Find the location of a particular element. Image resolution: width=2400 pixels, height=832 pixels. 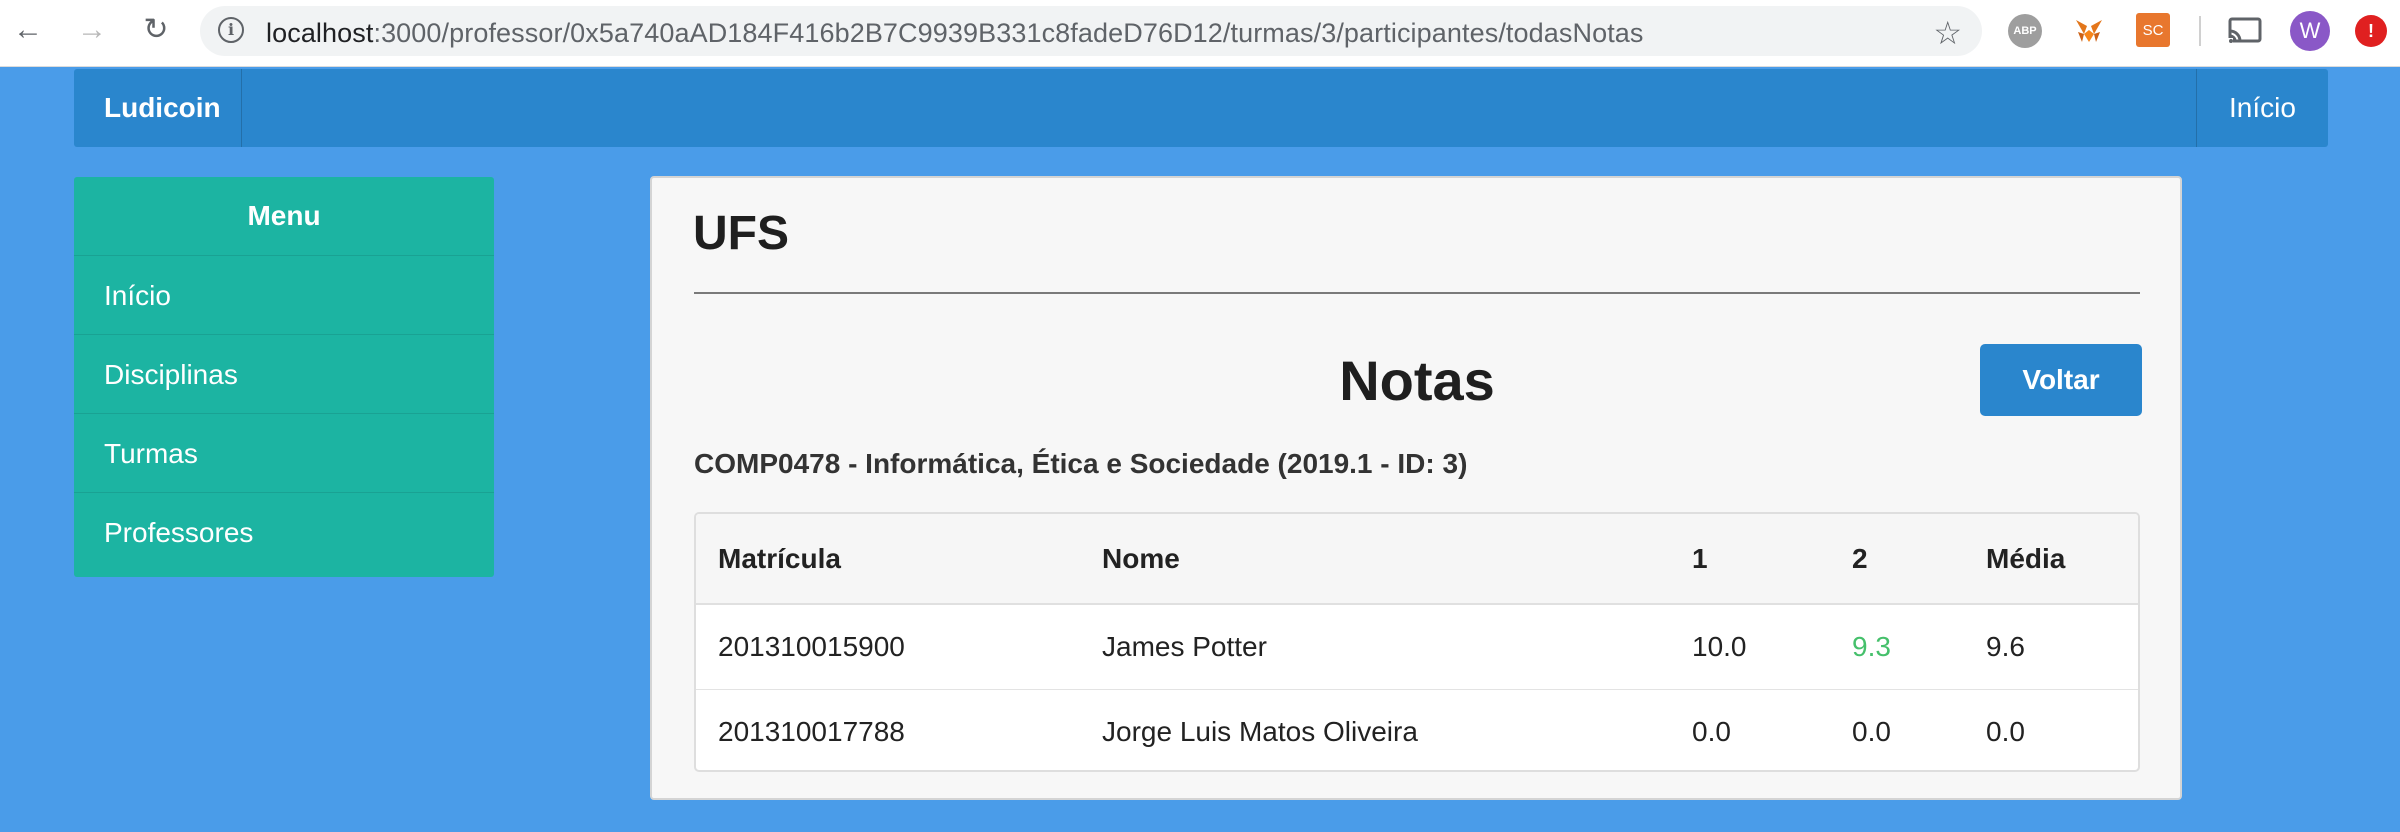

sidebar-title: Menu is located at coordinates (284, 216).